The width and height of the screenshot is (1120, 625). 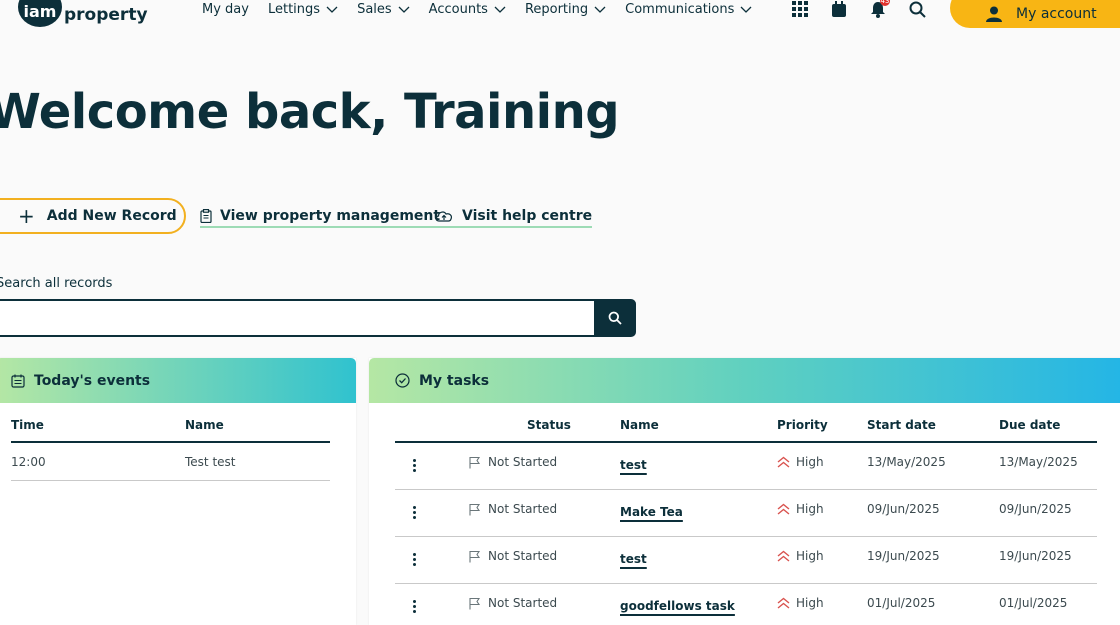 I want to click on visit-help-centre-label: Visit help centre, so click(x=527, y=216).